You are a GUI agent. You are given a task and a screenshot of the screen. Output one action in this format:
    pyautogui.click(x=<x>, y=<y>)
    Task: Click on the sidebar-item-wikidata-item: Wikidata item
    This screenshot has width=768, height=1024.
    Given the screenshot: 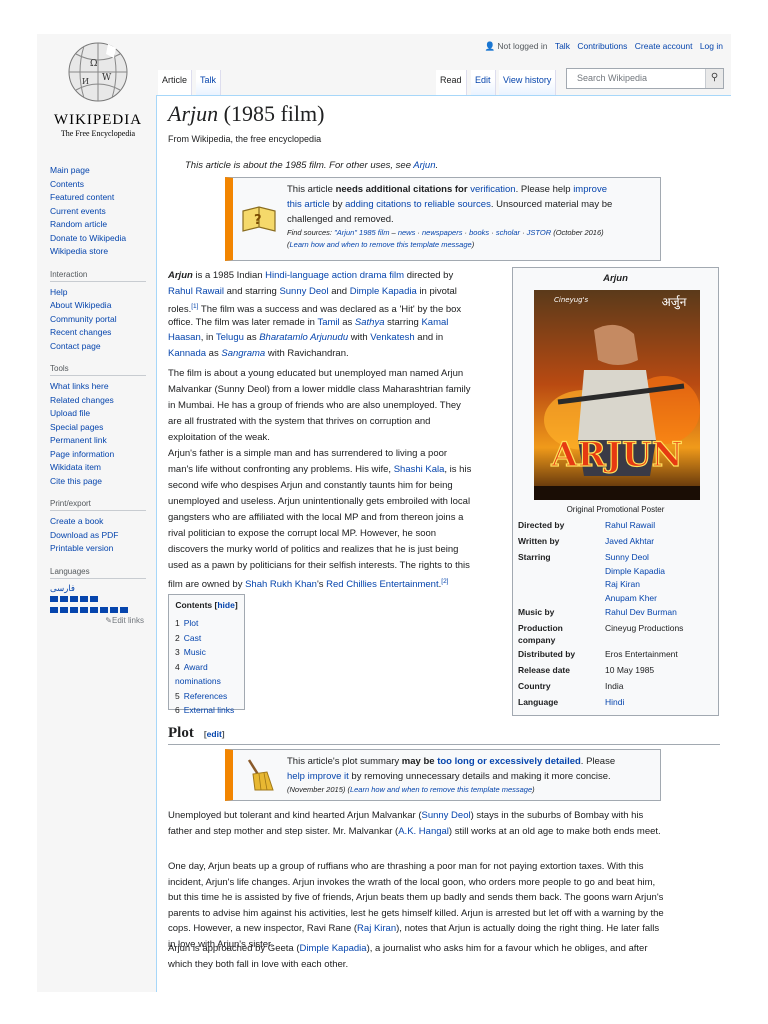 What is the action you would take?
    pyautogui.click(x=100, y=468)
    